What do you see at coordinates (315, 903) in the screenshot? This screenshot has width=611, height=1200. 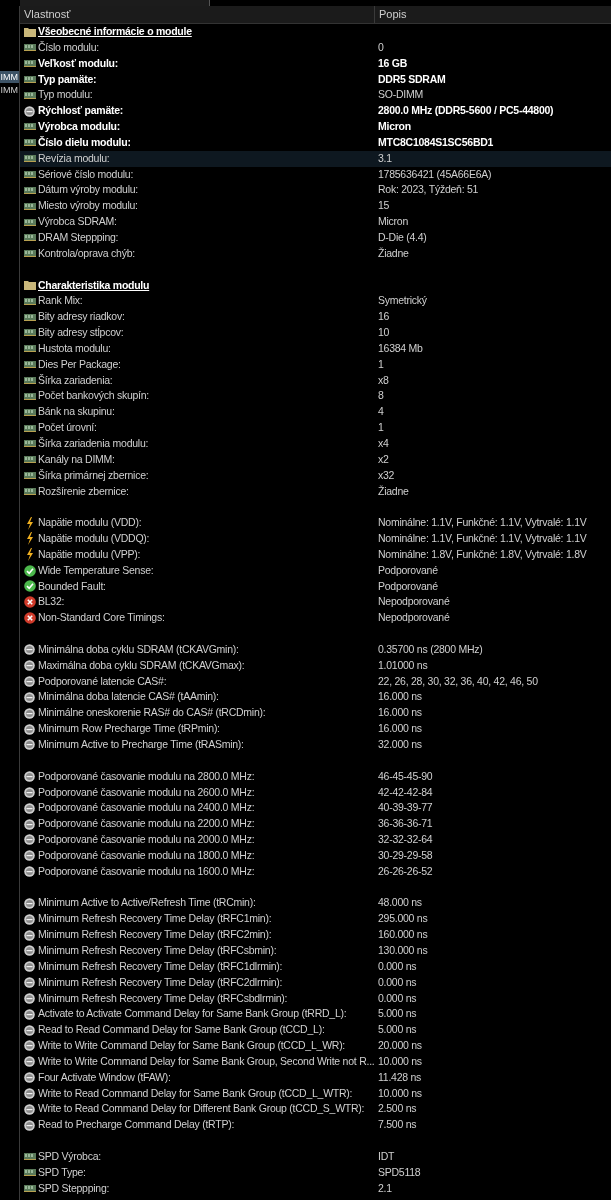 I see `table-row: Minimum Active to Active/Refresh Time (tRCmin): 48.000 ns` at bounding box center [315, 903].